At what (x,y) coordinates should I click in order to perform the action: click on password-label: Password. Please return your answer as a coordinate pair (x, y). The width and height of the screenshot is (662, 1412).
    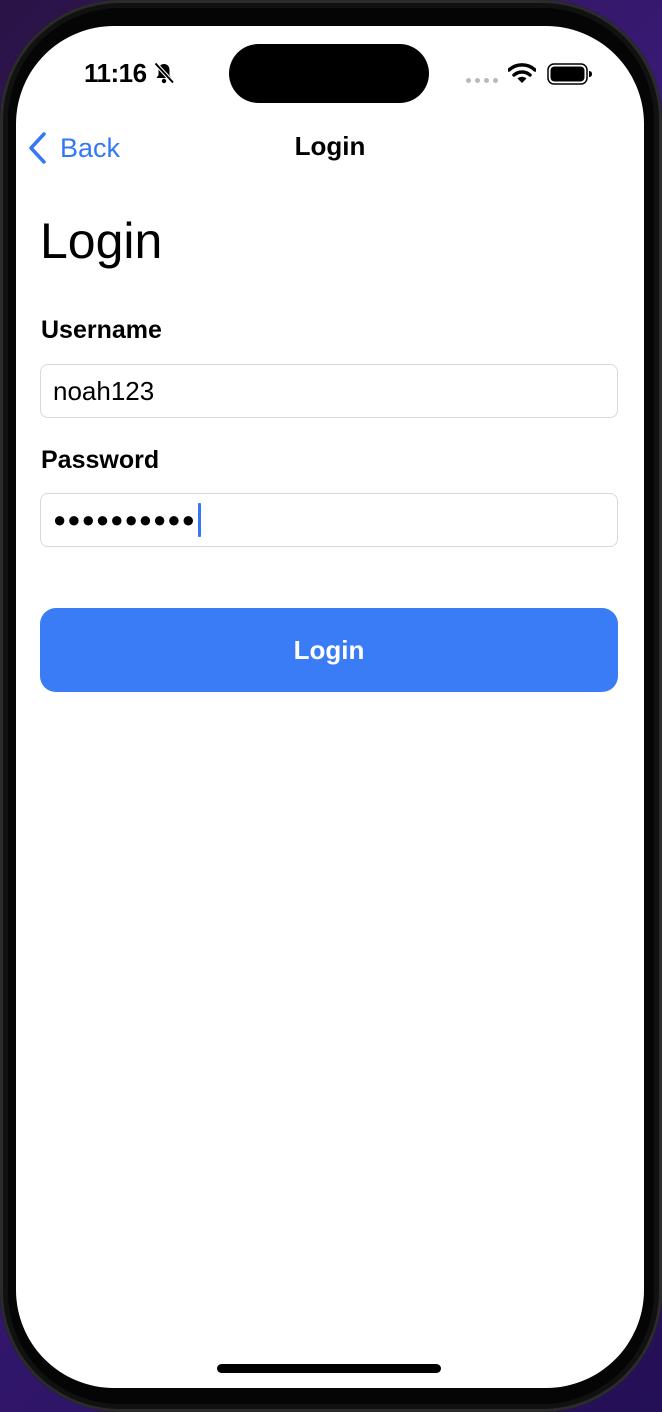
    Looking at the image, I should click on (100, 460).